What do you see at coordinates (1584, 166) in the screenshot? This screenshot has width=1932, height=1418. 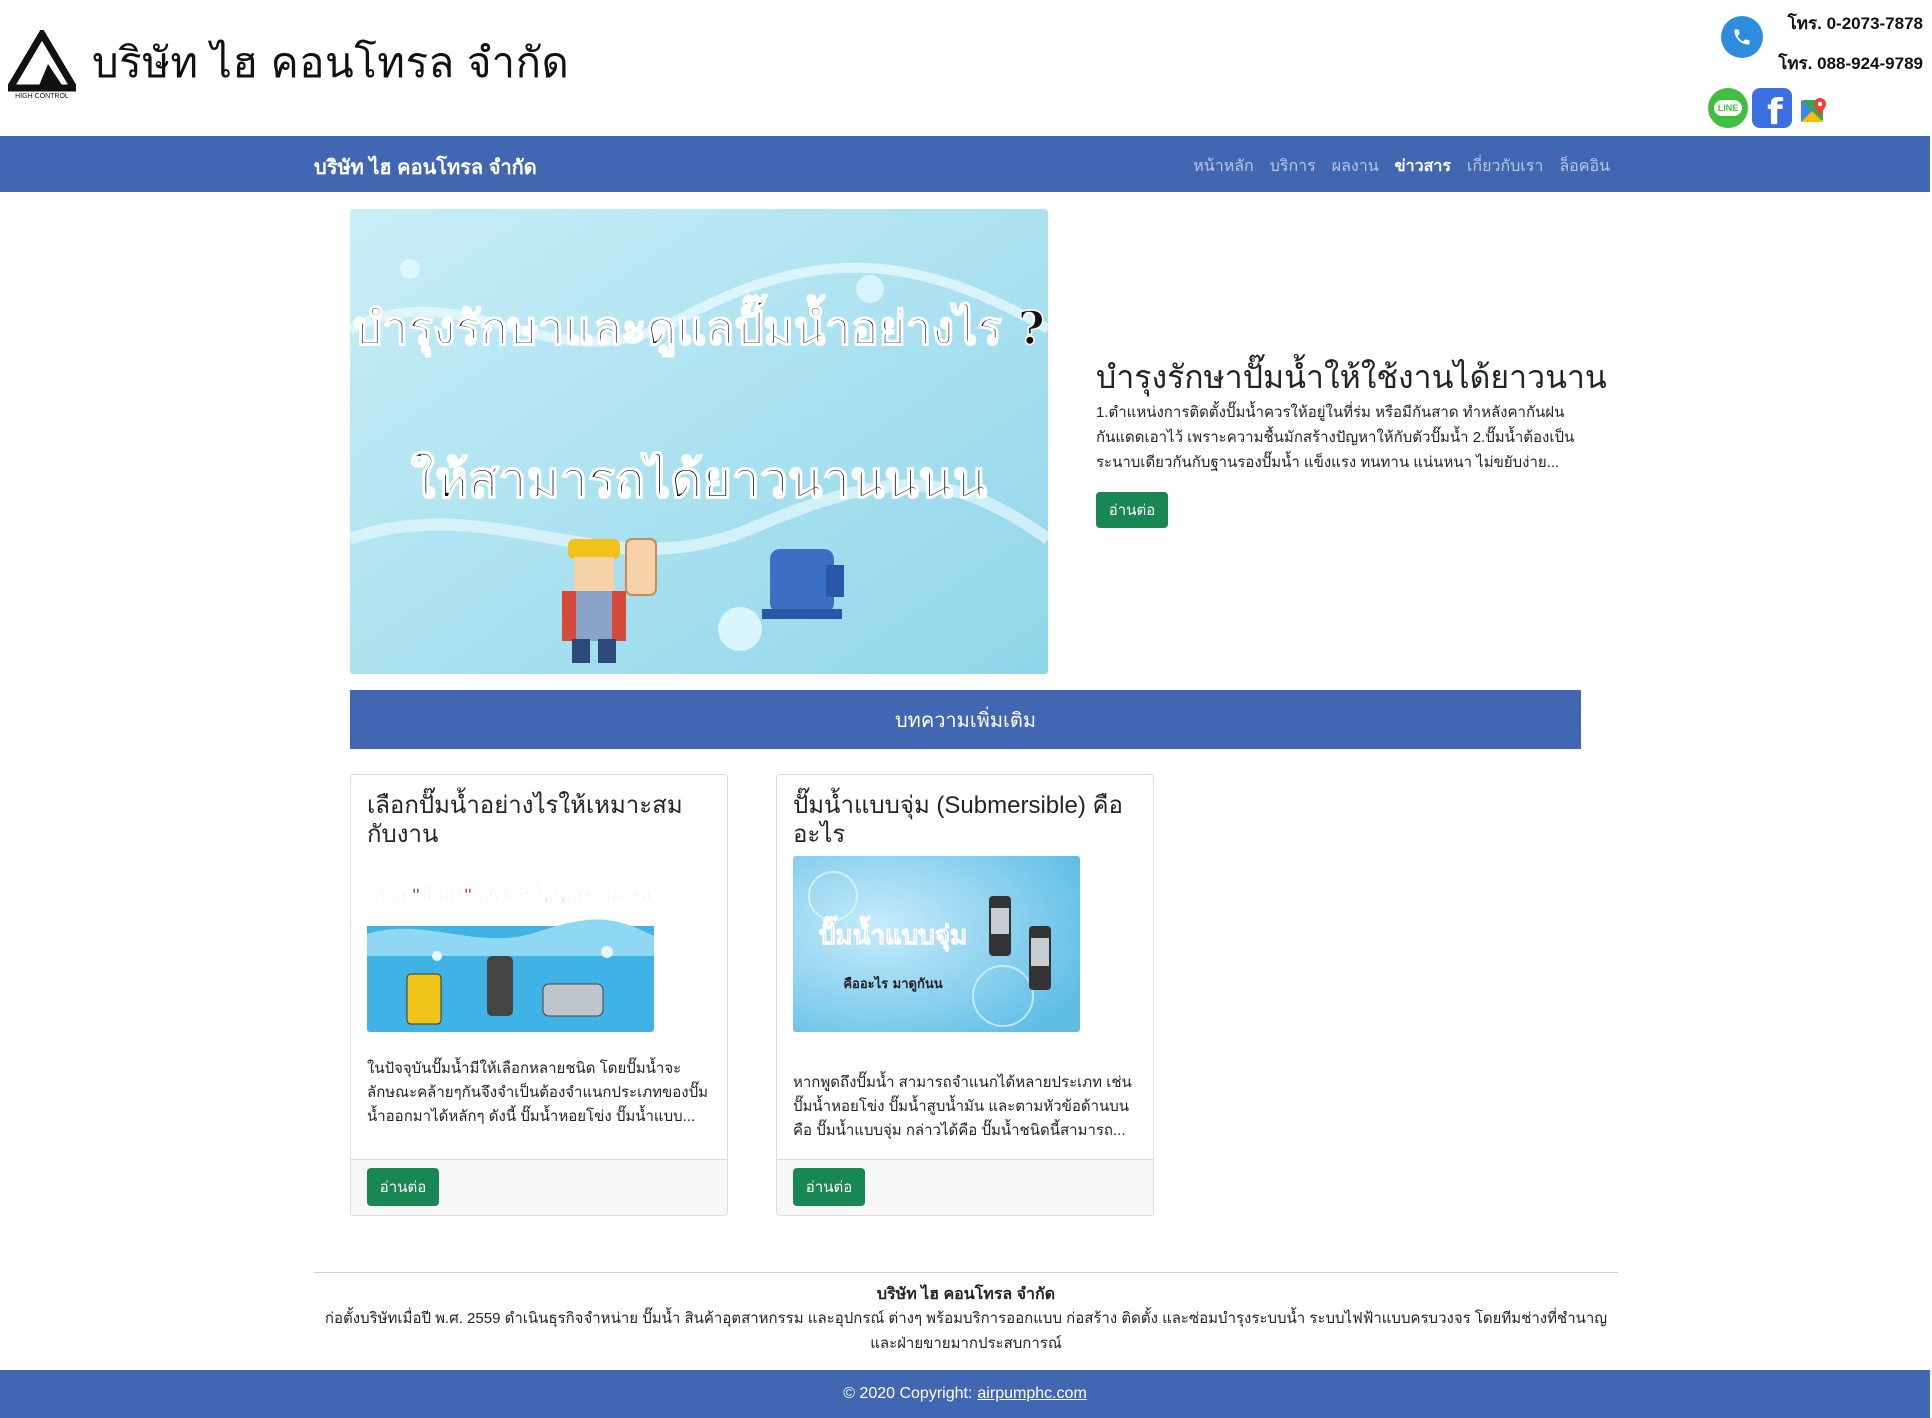 I see `nav-item-login: ล็อคอิน` at bounding box center [1584, 166].